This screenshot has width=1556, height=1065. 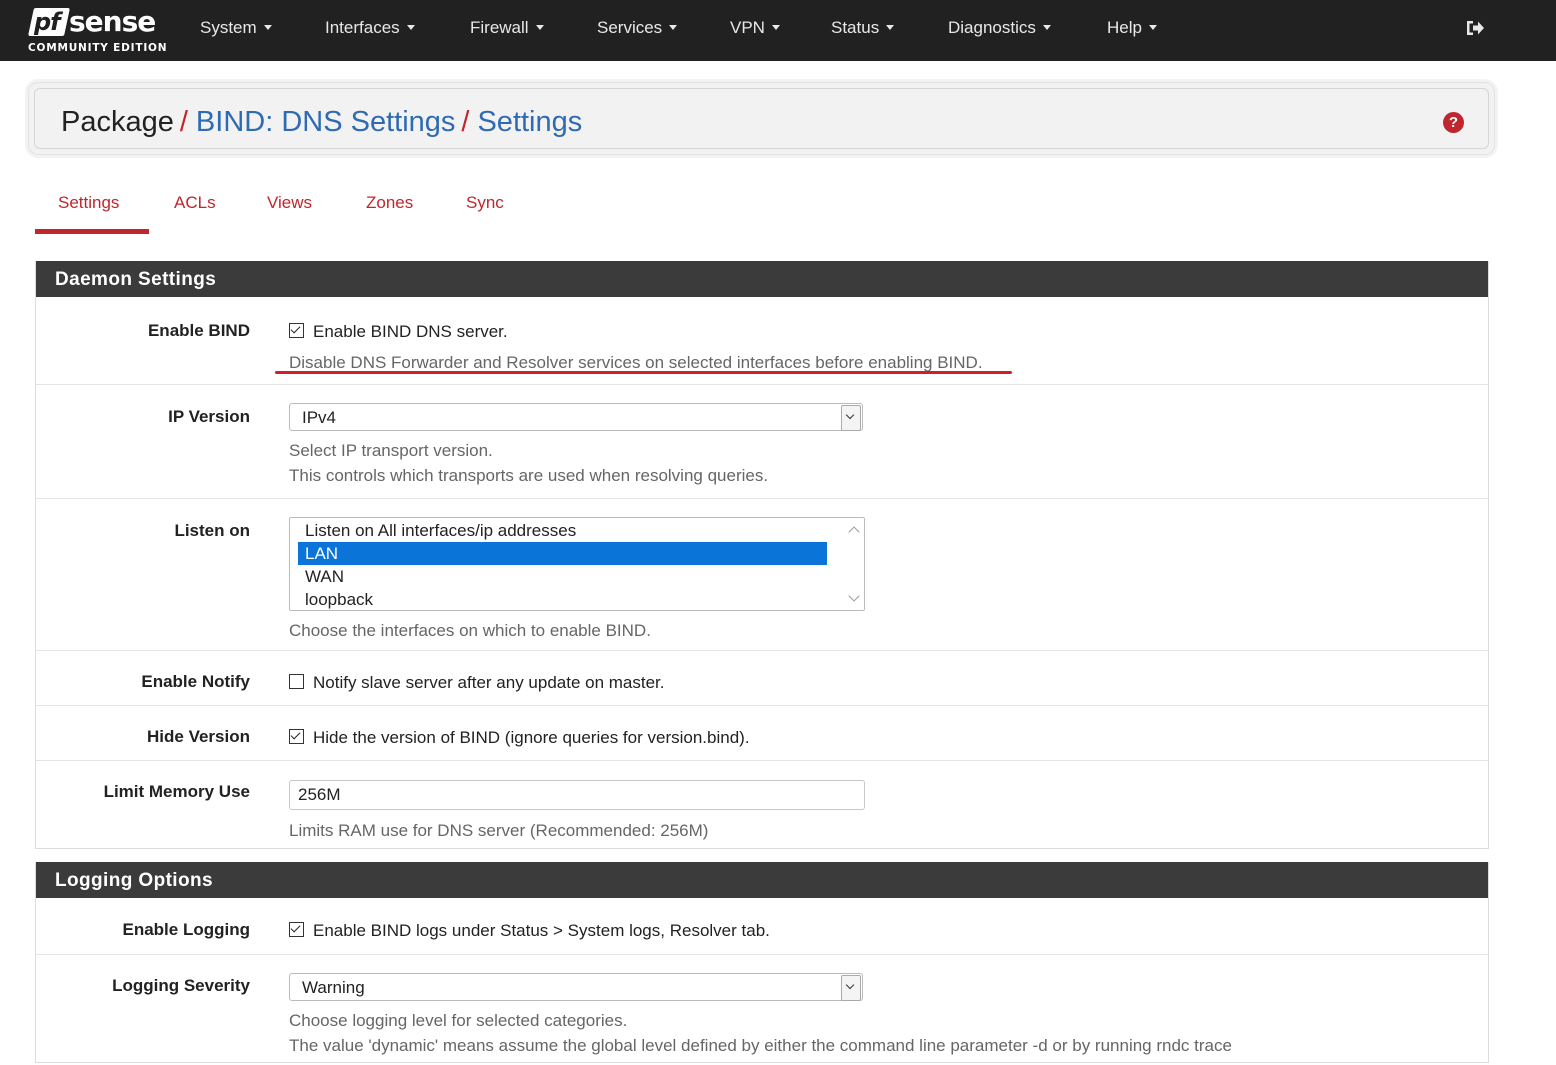 I want to click on sign-out-icon, so click(x=1475, y=28).